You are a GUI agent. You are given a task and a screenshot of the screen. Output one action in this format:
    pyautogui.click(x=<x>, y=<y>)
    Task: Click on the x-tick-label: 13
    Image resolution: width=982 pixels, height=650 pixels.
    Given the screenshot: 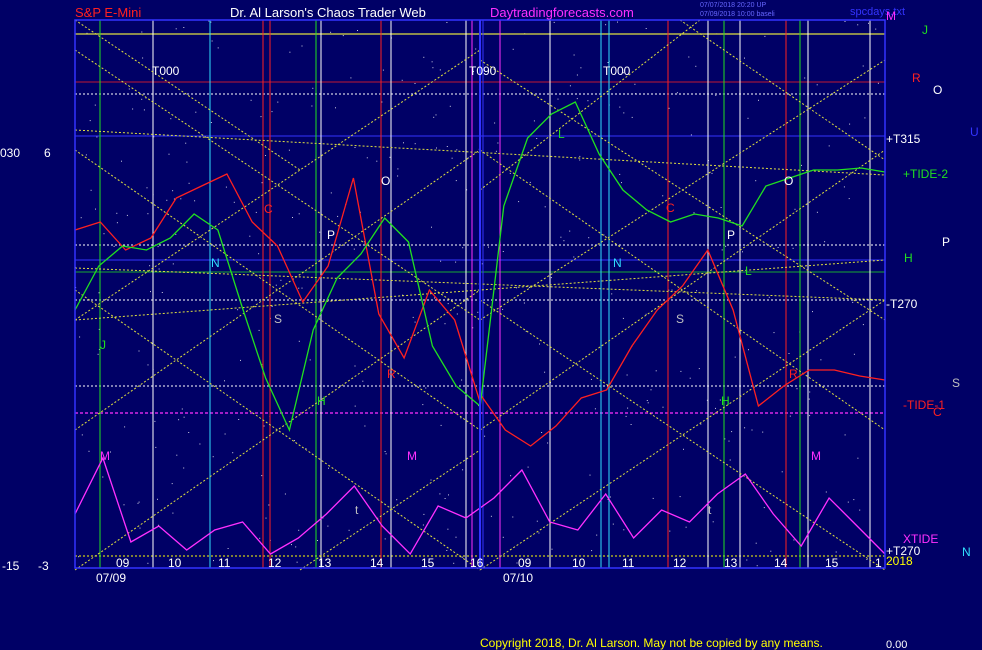 What is the action you would take?
    pyautogui.click(x=731, y=563)
    